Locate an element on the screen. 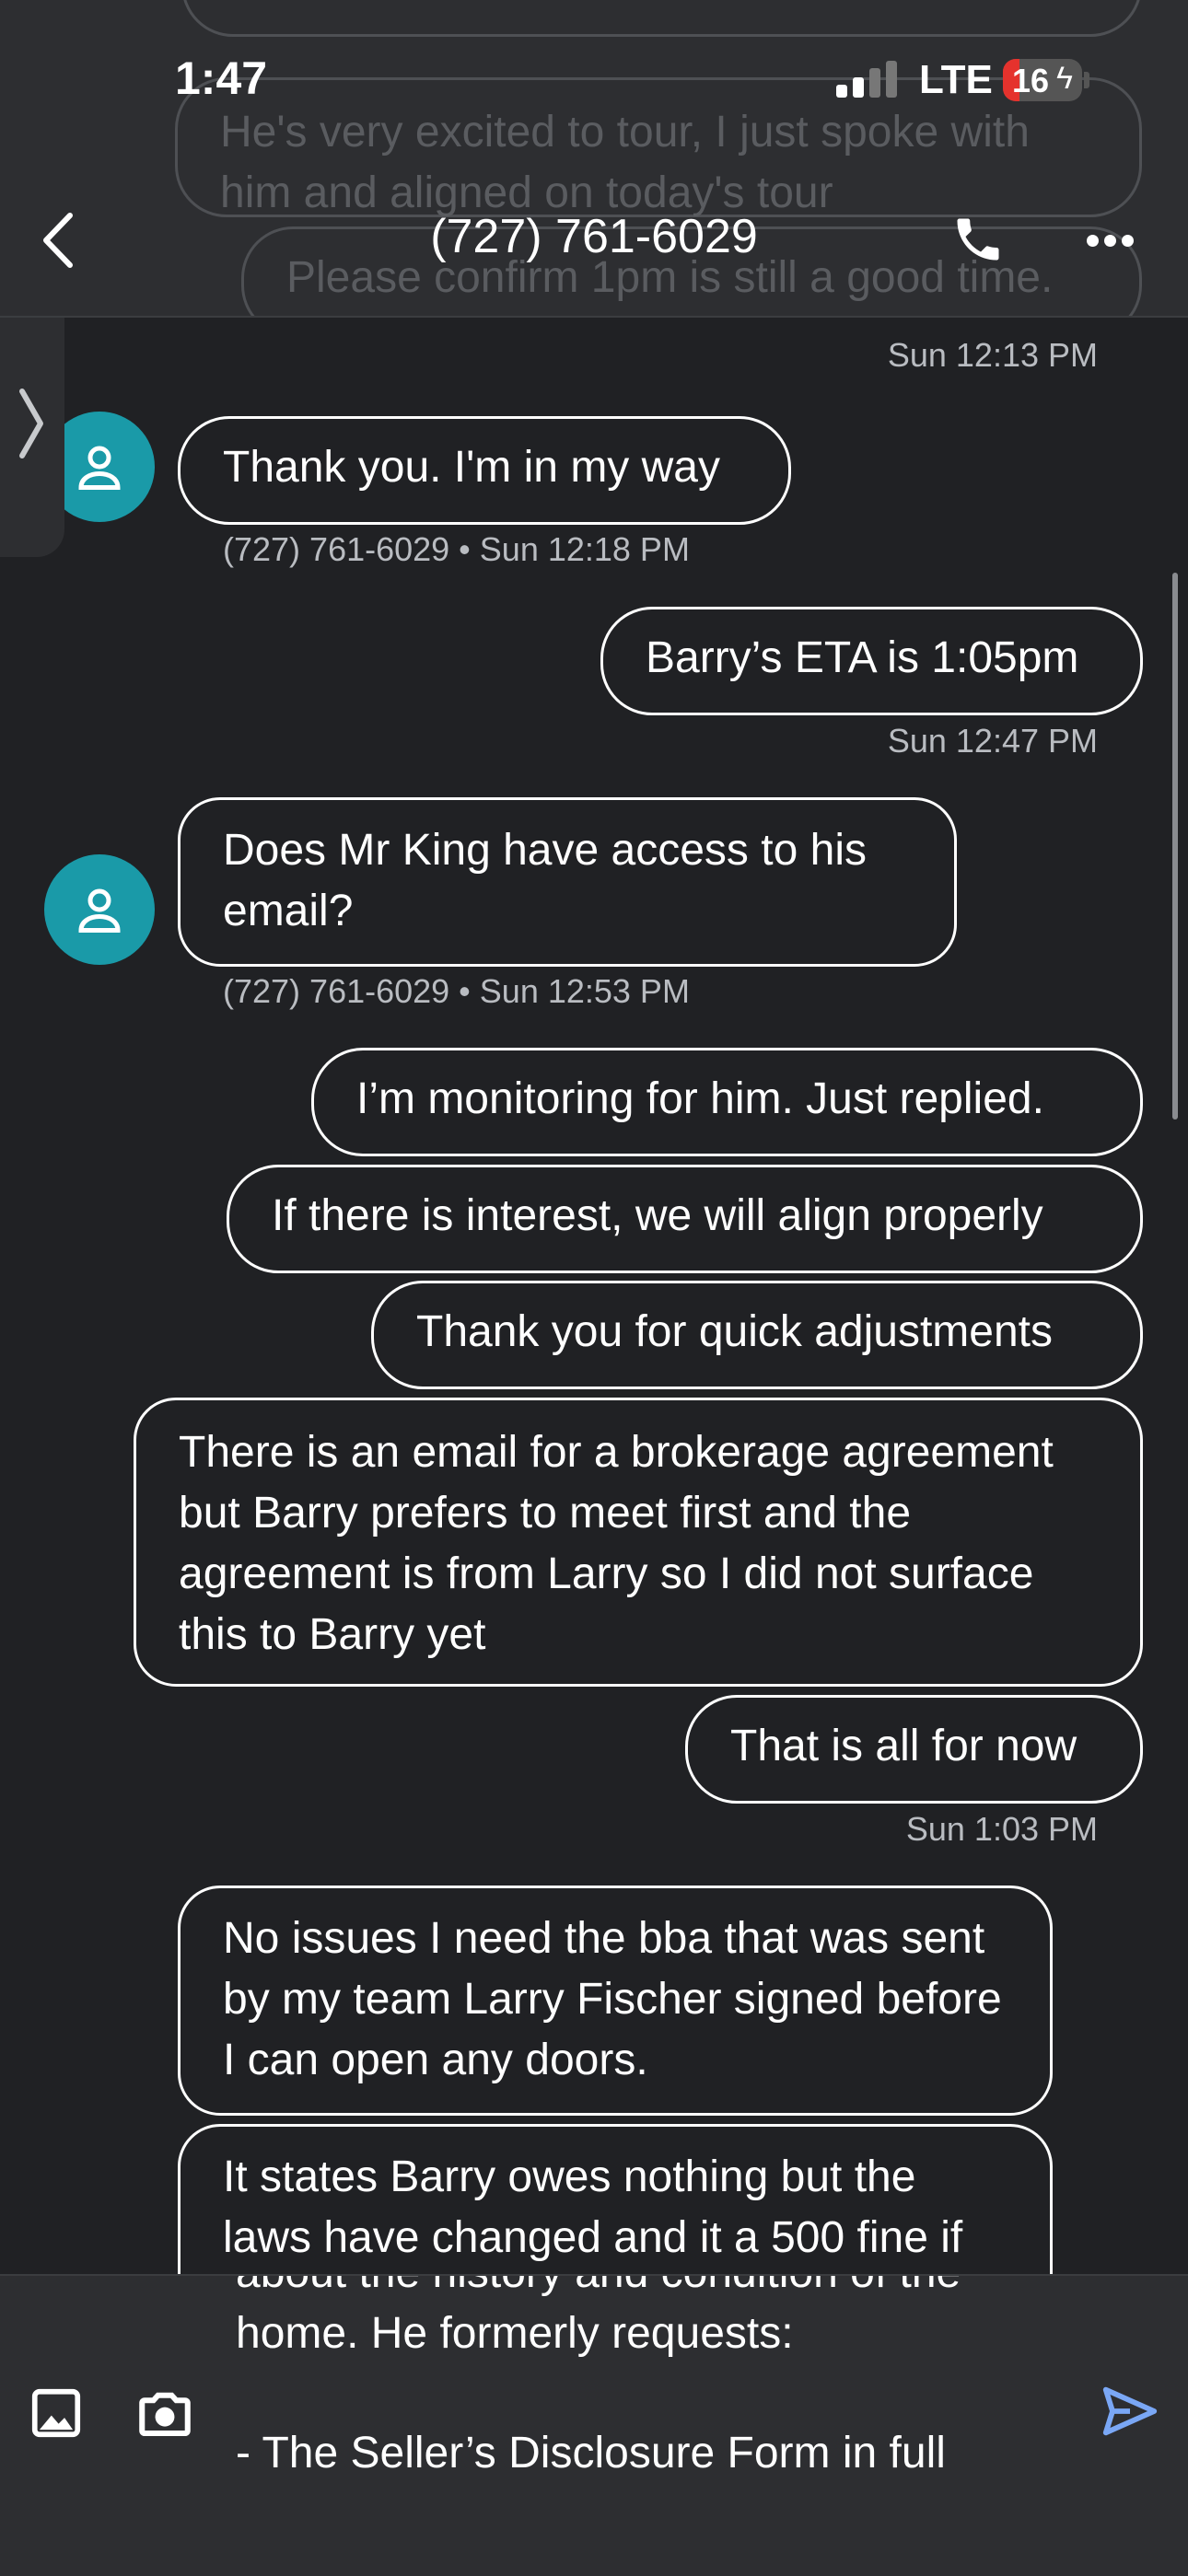 The width and height of the screenshot is (1188, 2576). charging-bolt-icon: ϟ is located at coordinates (1064, 78).